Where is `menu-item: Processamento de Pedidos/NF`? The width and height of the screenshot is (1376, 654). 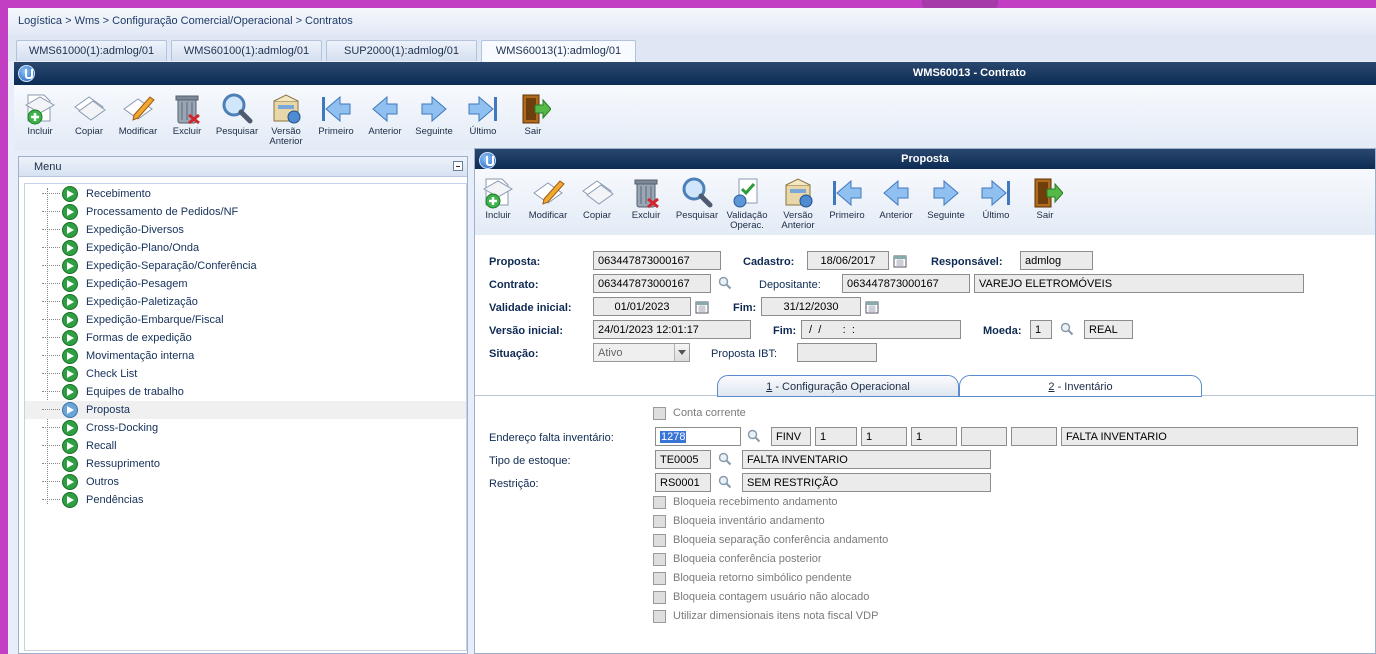 menu-item: Processamento de Pedidos/NF is located at coordinates (245, 212).